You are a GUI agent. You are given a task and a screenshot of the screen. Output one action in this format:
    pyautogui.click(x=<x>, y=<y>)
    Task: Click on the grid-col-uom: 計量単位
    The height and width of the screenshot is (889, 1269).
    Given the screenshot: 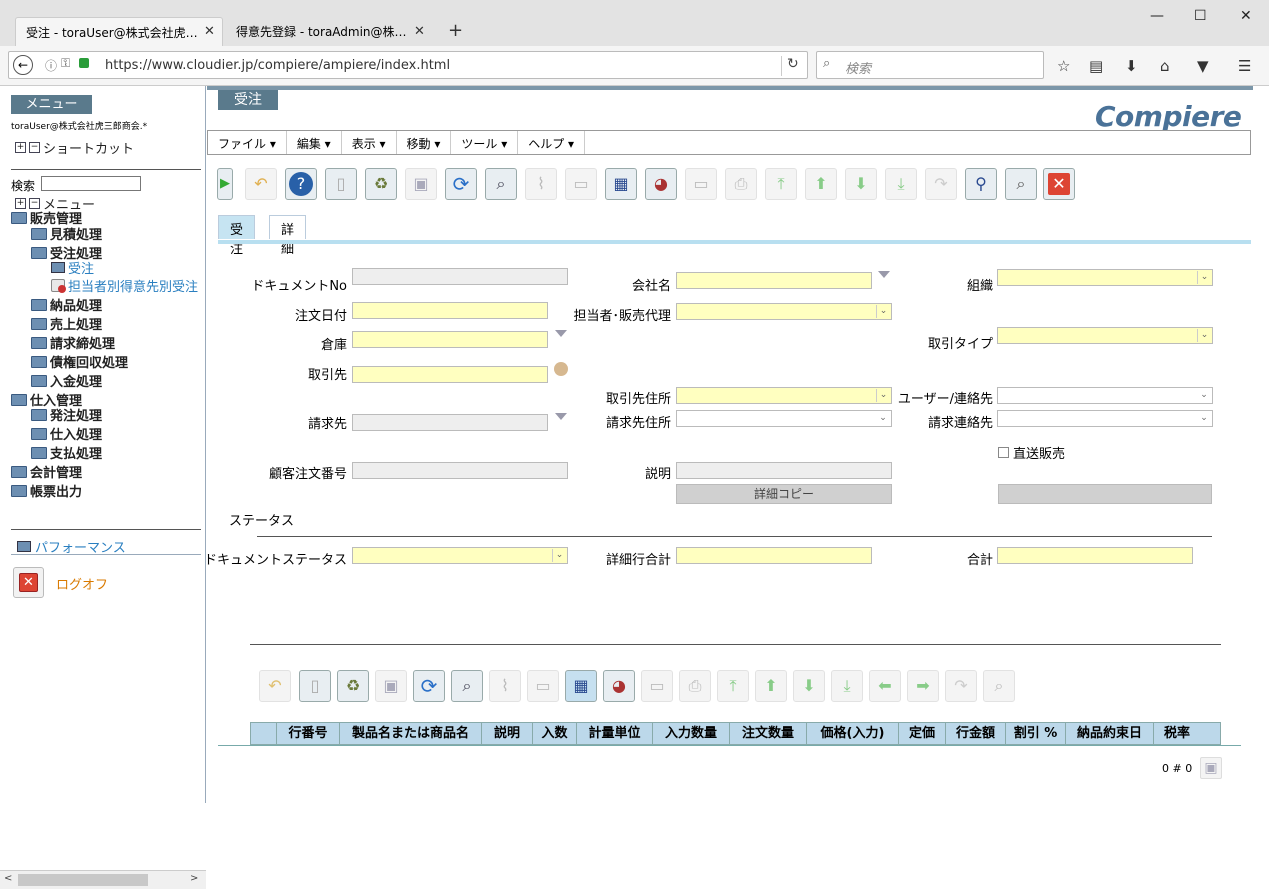 What is the action you would take?
    pyautogui.click(x=615, y=733)
    